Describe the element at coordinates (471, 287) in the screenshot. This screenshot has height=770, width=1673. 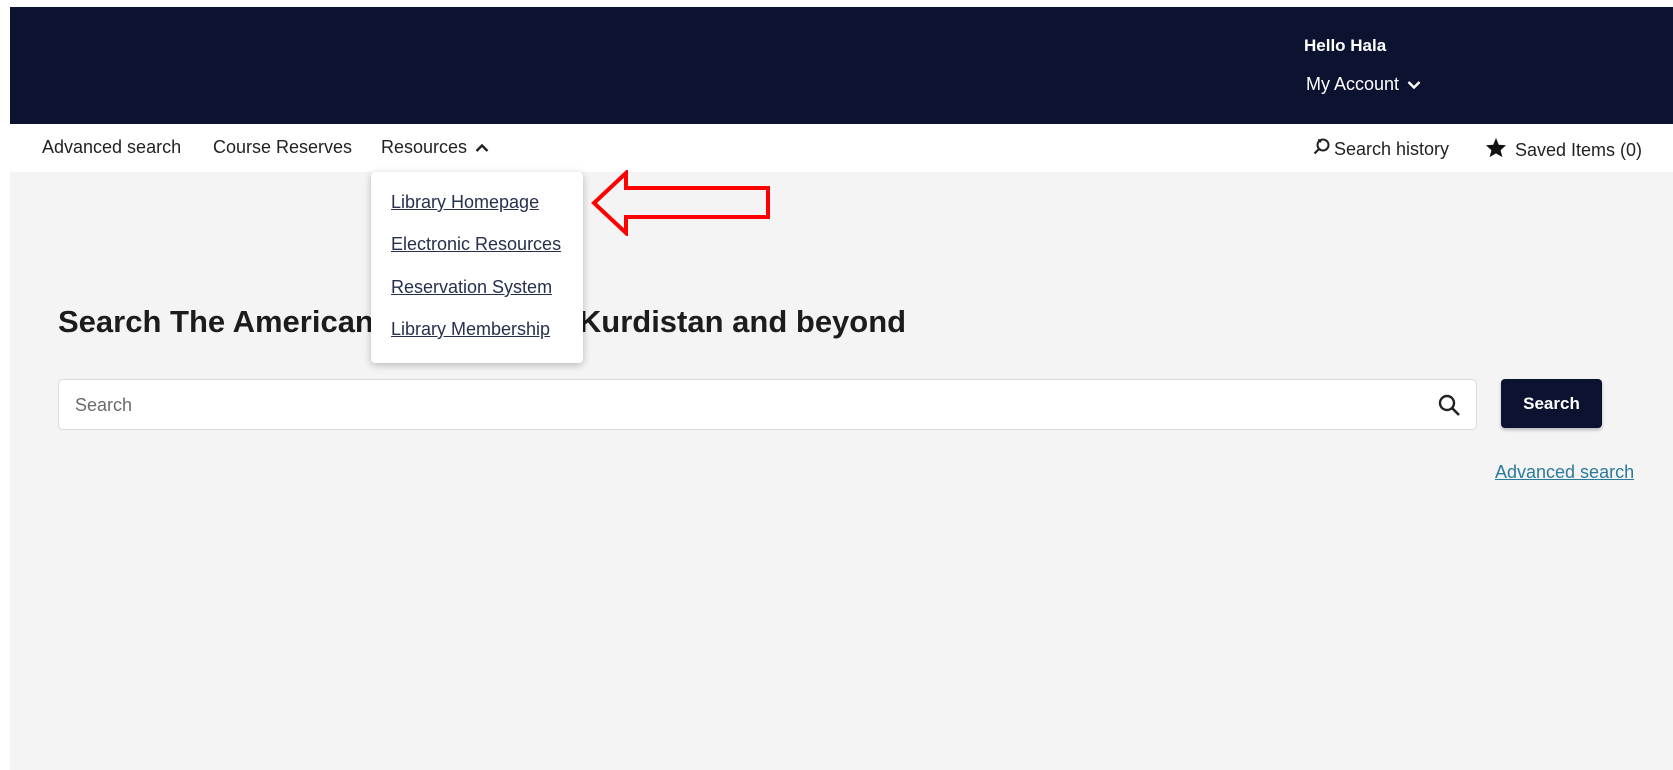
I see `menu-item-reservation-system: Reservation System` at that location.